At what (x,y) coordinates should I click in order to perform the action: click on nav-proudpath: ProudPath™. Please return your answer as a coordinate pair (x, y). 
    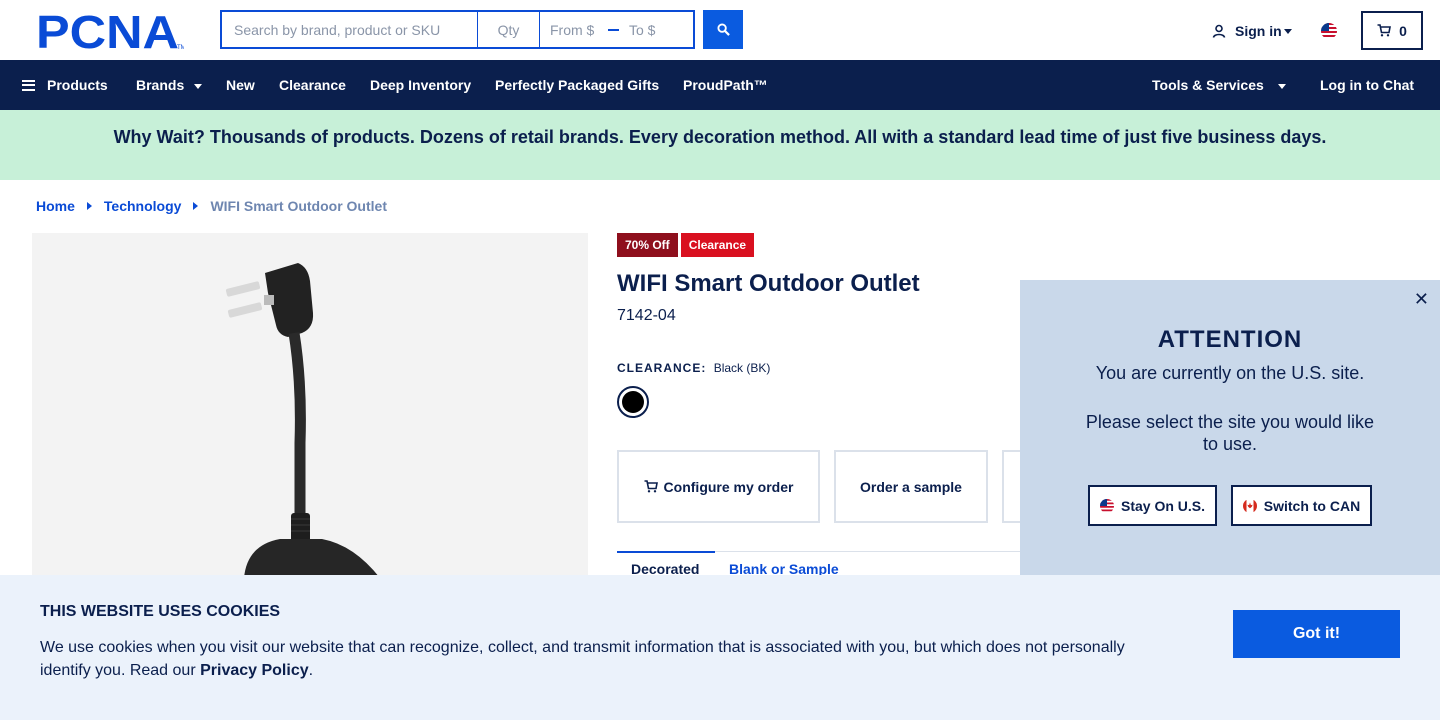
    Looking at the image, I should click on (725, 85).